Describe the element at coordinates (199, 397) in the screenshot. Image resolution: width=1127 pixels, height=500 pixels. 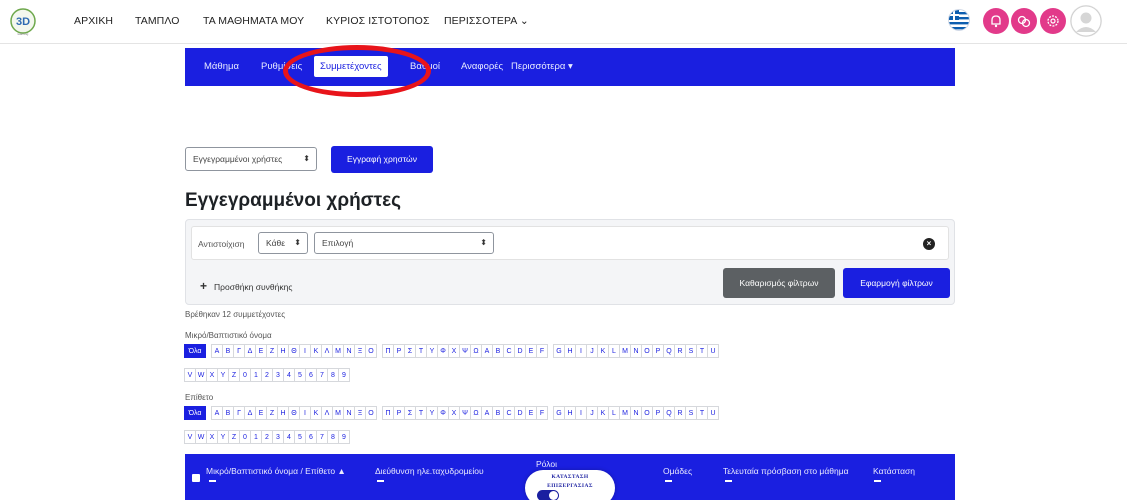
I see `lastname-initials-label: Επίθετο` at that location.